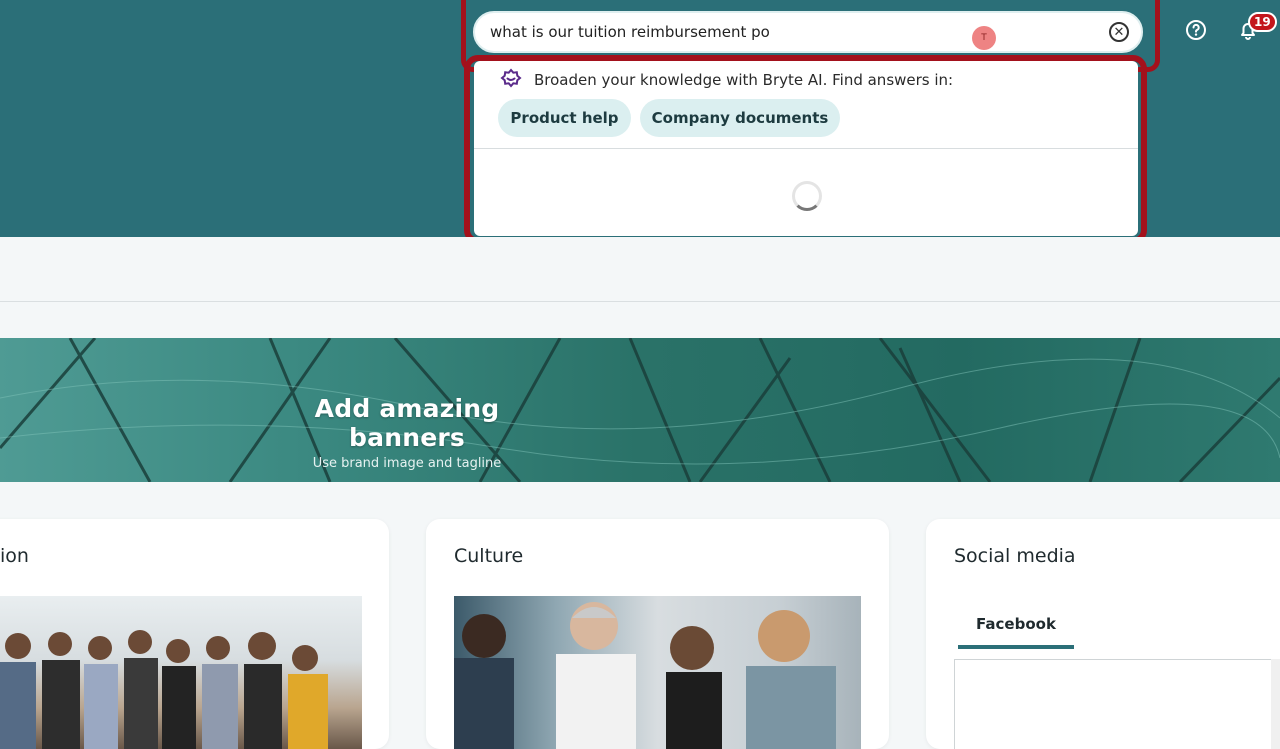  I want to click on dropdown-divider, so click(806, 148).